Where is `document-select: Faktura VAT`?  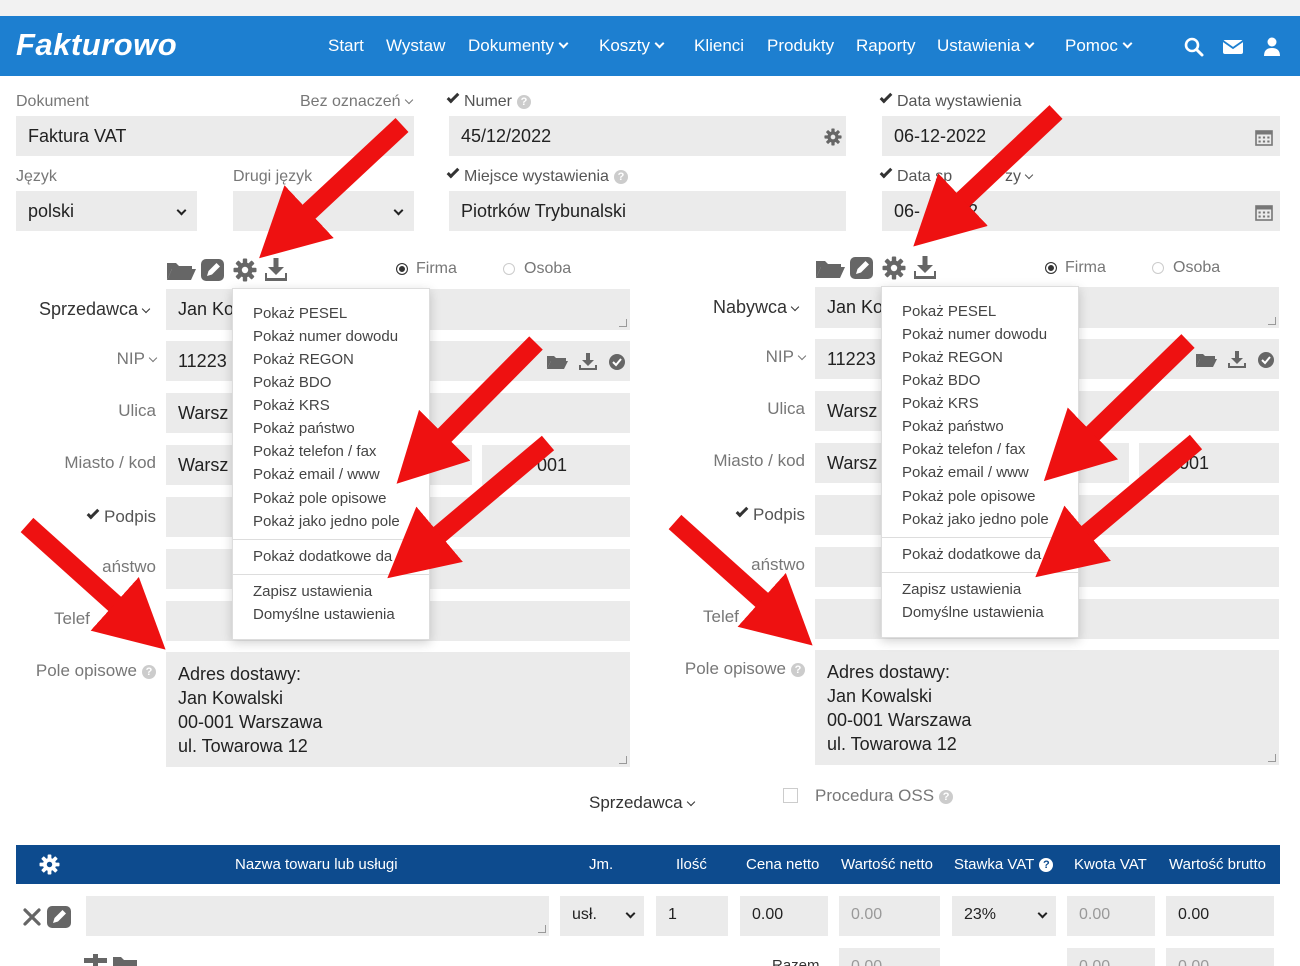 document-select: Faktura VAT is located at coordinates (215, 136).